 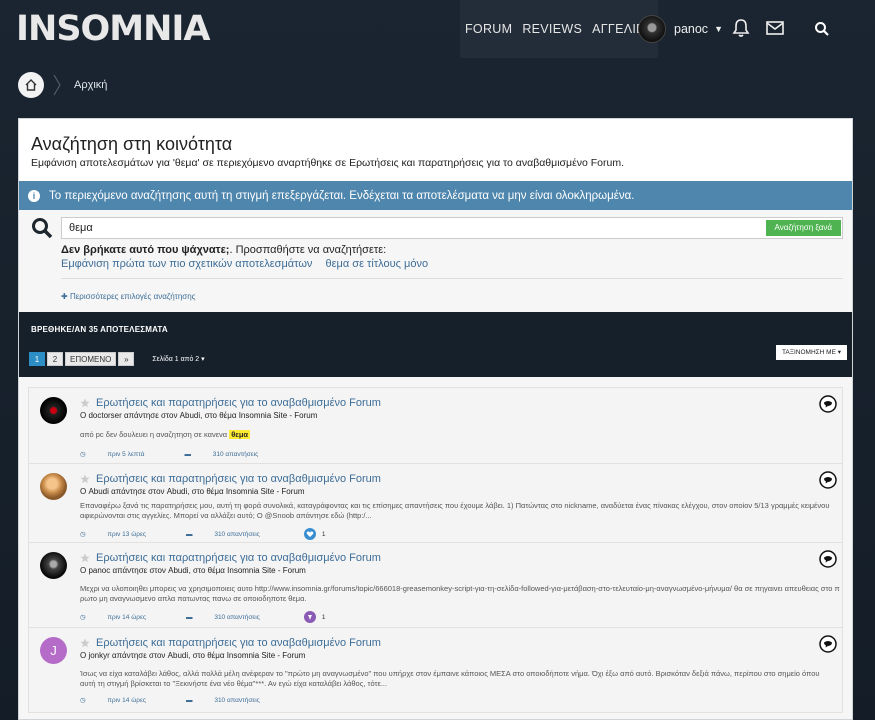 I want to click on reaction-like: 1, so click(x=324, y=534).